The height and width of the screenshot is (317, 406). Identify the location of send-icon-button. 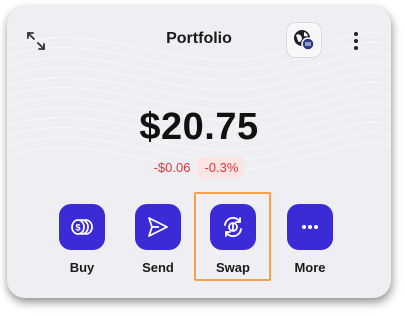
(158, 227).